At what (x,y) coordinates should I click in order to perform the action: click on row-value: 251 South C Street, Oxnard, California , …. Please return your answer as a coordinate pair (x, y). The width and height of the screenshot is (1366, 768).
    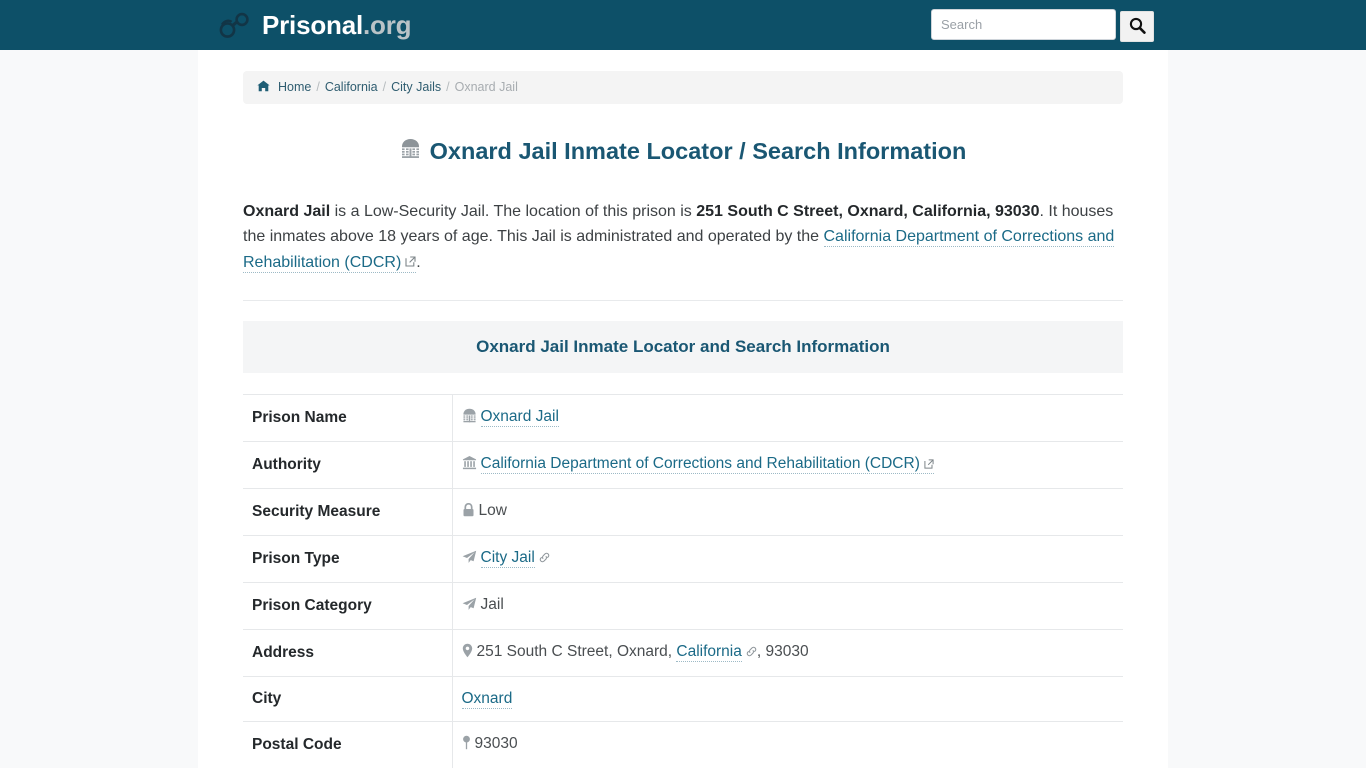
    Looking at the image, I should click on (787, 653).